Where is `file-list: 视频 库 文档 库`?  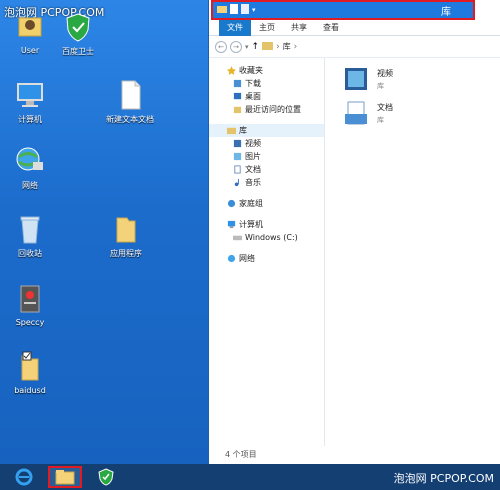
file-list: 视频 库 文档 库 is located at coordinates (362, 100).